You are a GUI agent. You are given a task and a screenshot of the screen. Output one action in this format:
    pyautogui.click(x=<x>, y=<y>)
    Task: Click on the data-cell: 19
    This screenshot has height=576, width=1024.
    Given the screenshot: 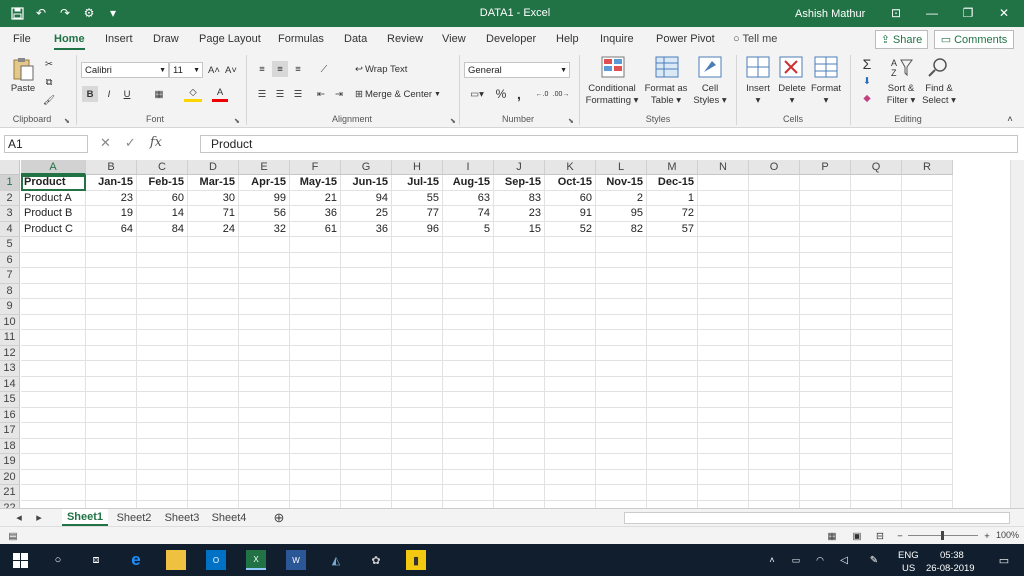 What is the action you would take?
    pyautogui.click(x=111, y=214)
    